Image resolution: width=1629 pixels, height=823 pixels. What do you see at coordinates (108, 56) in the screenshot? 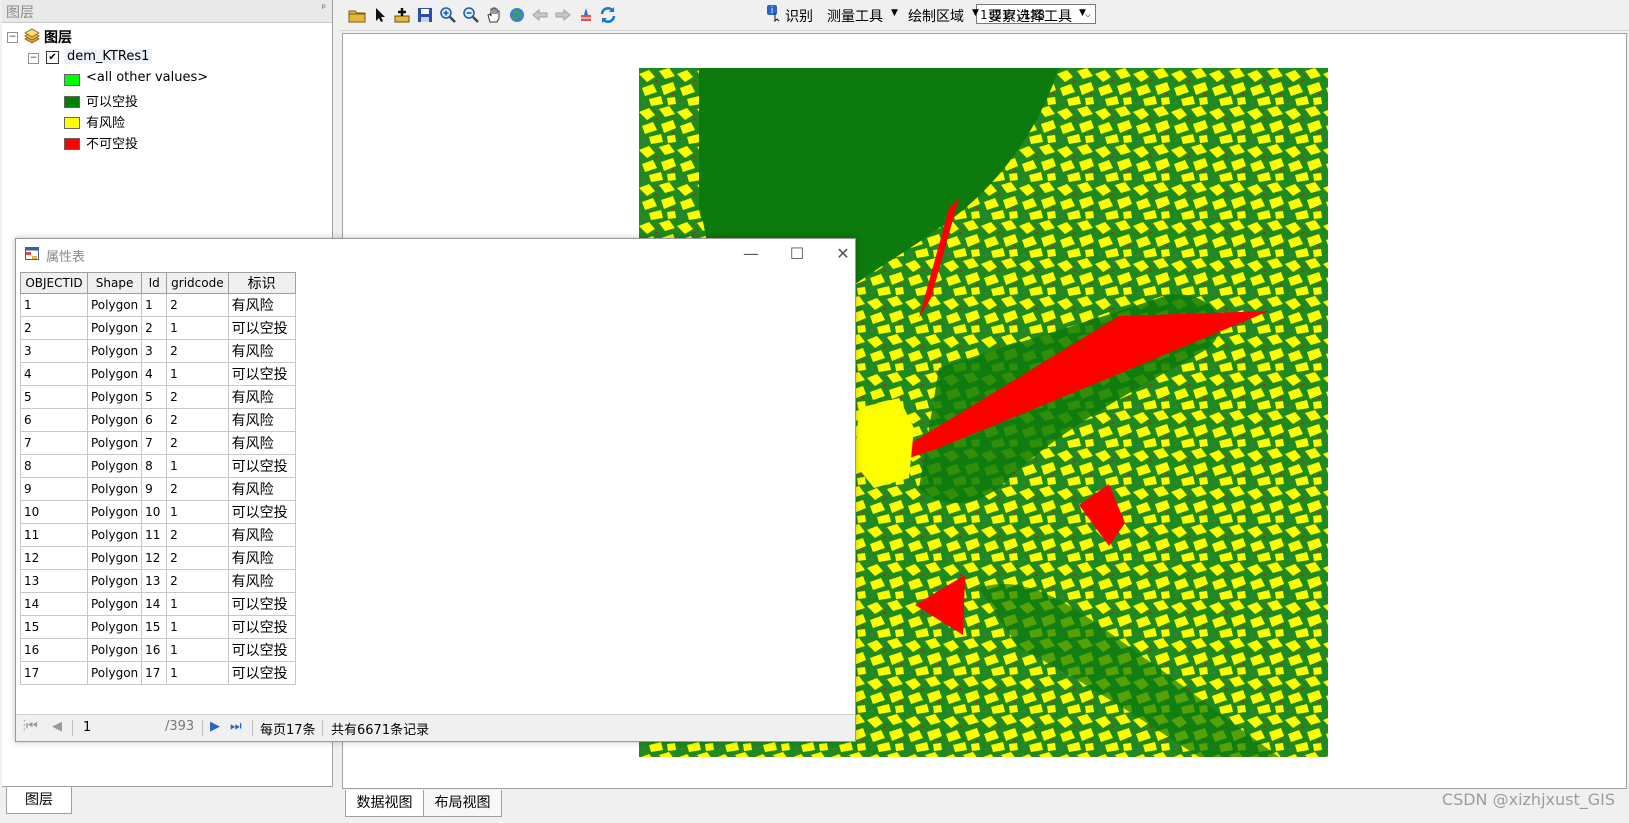
I see `layer-name: dem_KTRes1` at bounding box center [108, 56].